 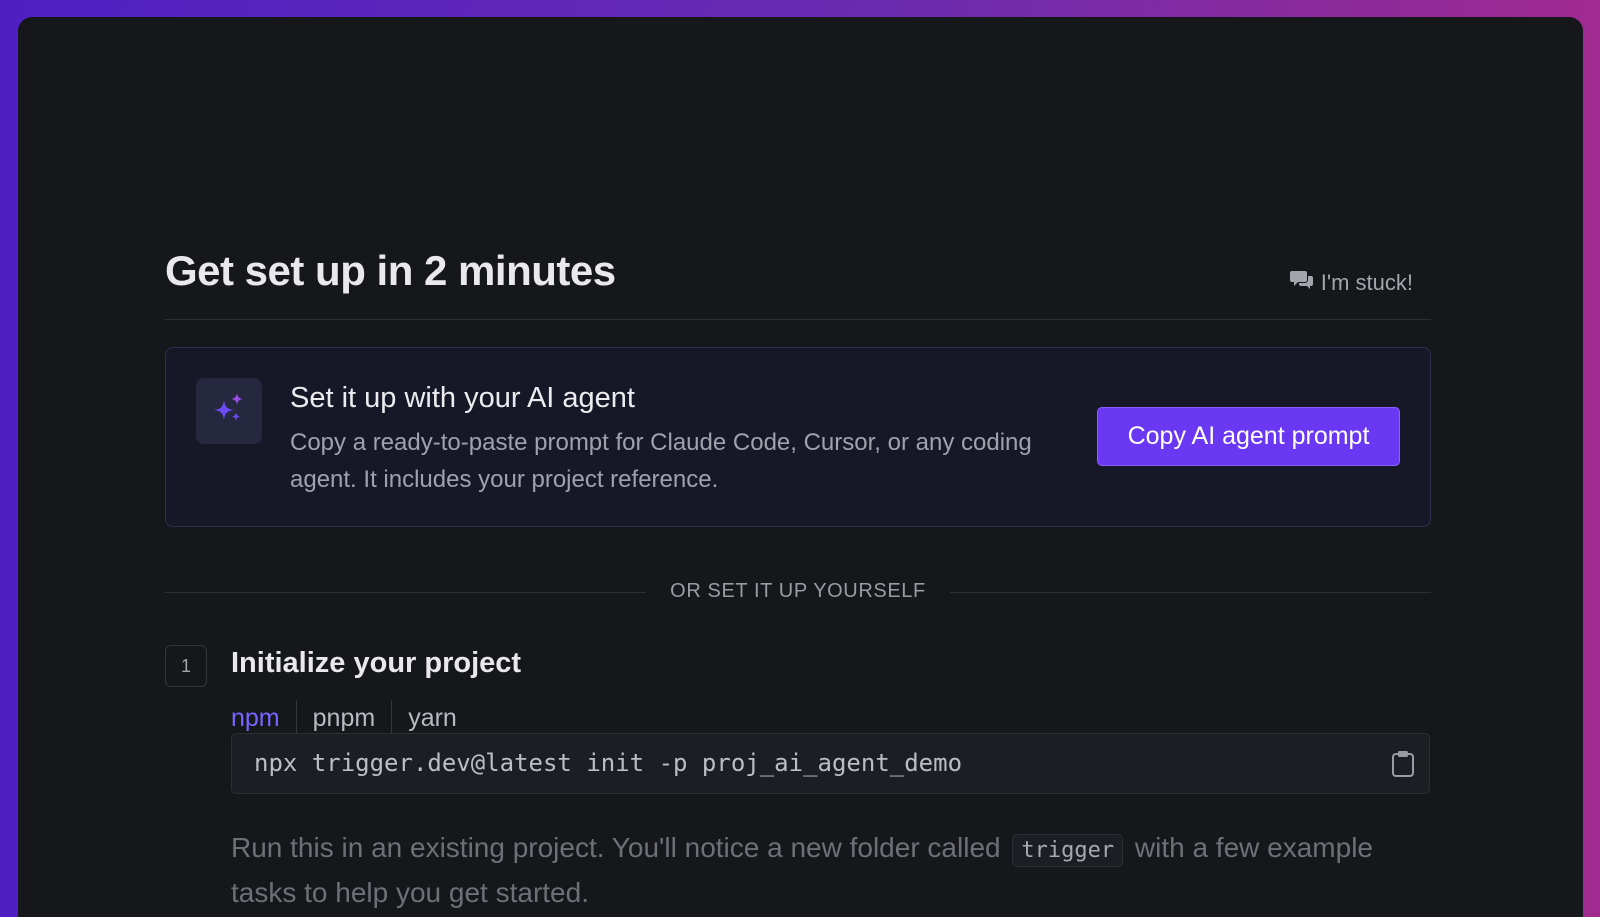 I want to click on im-stuck-label: I'm stuck!, so click(x=1366, y=282).